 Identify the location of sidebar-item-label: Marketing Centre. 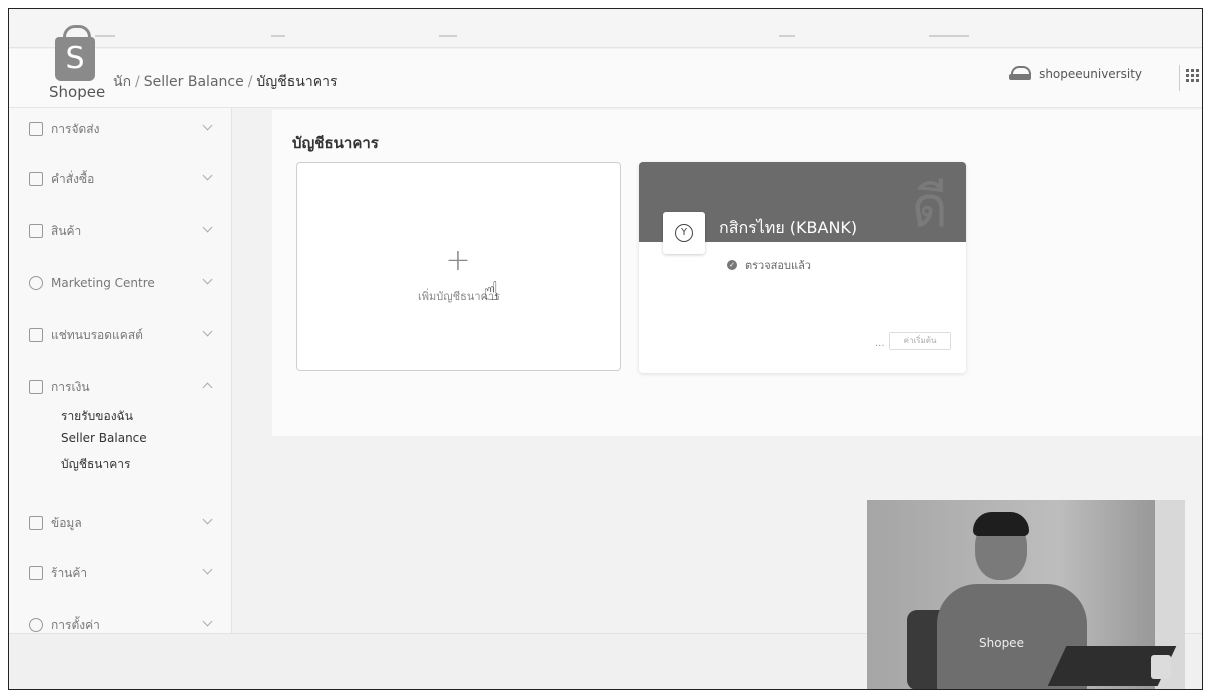
(103, 283).